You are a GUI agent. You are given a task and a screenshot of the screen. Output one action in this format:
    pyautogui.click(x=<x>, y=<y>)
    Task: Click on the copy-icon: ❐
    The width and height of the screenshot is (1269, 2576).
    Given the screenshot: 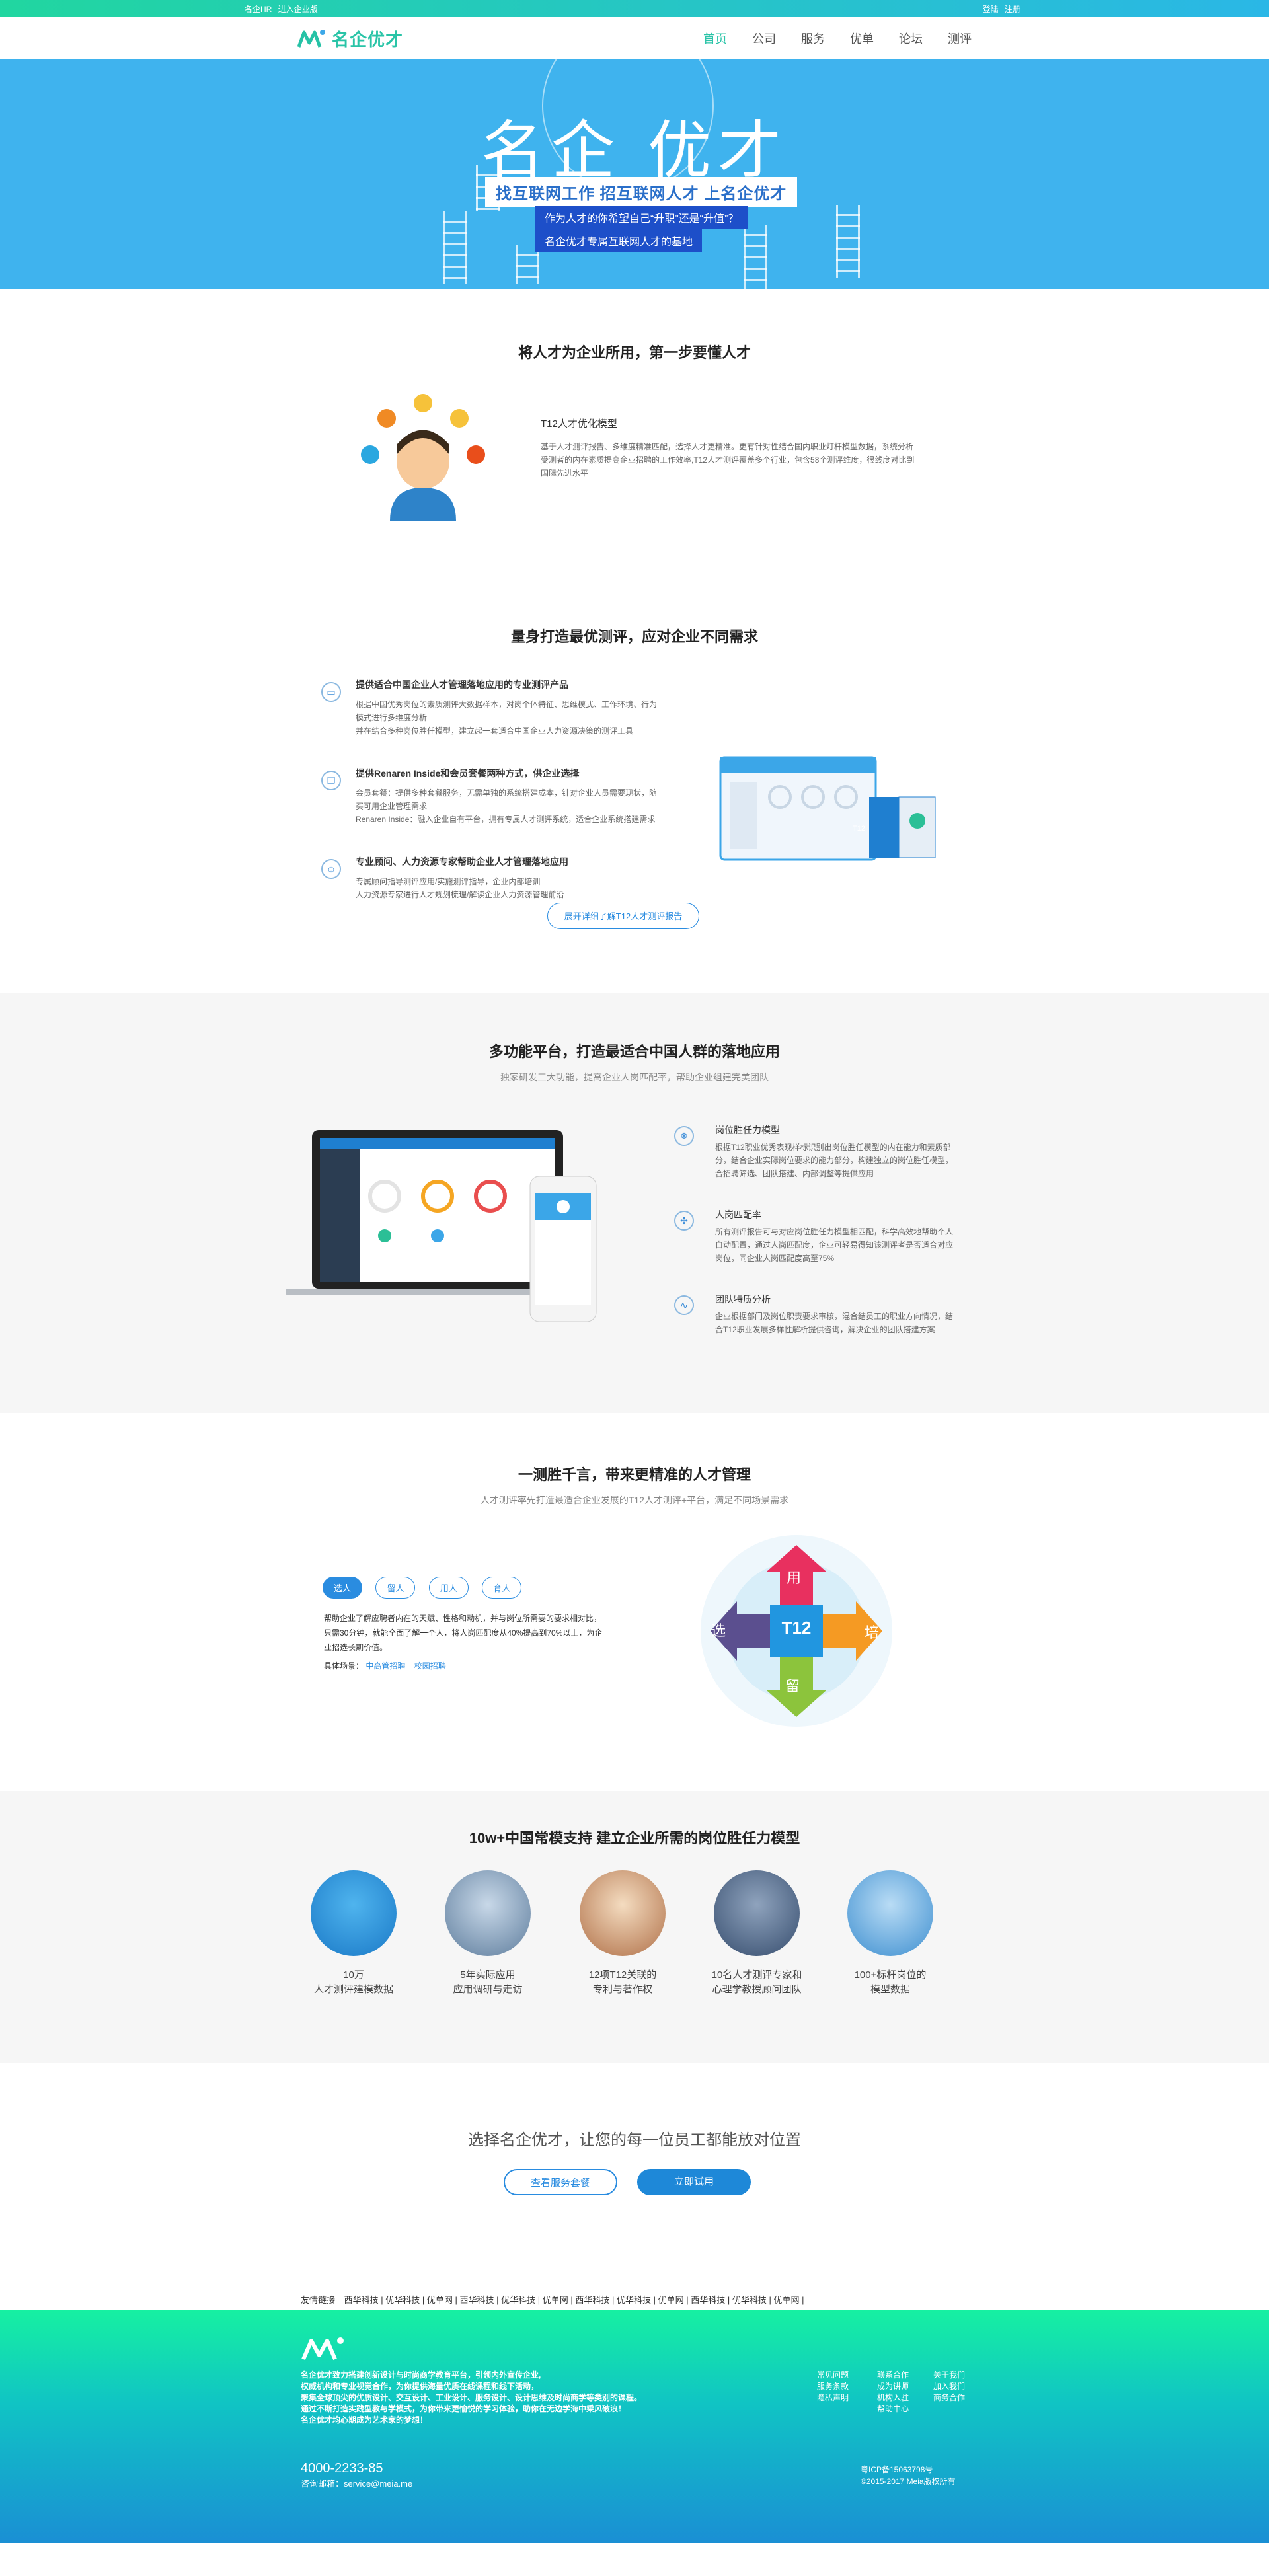 What is the action you would take?
    pyautogui.click(x=331, y=780)
    